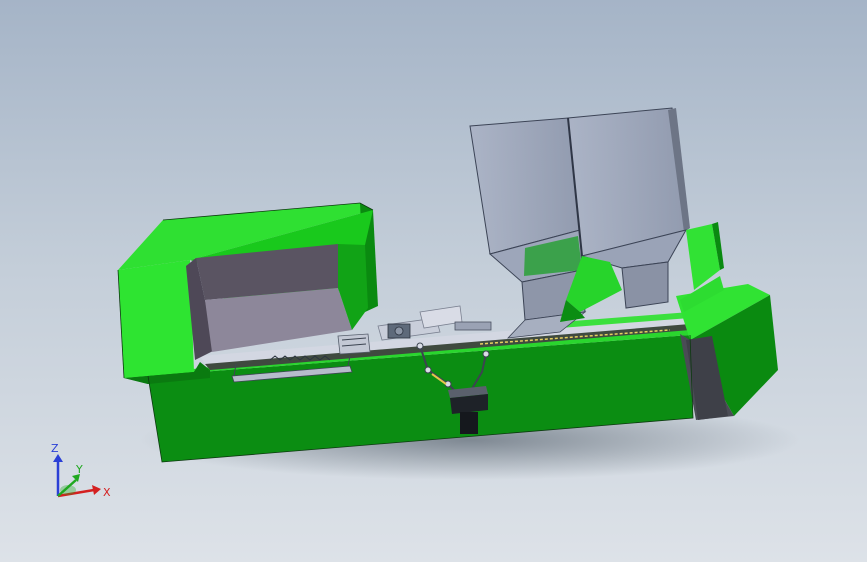 Image resolution: width=867 pixels, height=562 pixels. What do you see at coordinates (96, 490) in the screenshot?
I see `x-axis-arrow` at bounding box center [96, 490].